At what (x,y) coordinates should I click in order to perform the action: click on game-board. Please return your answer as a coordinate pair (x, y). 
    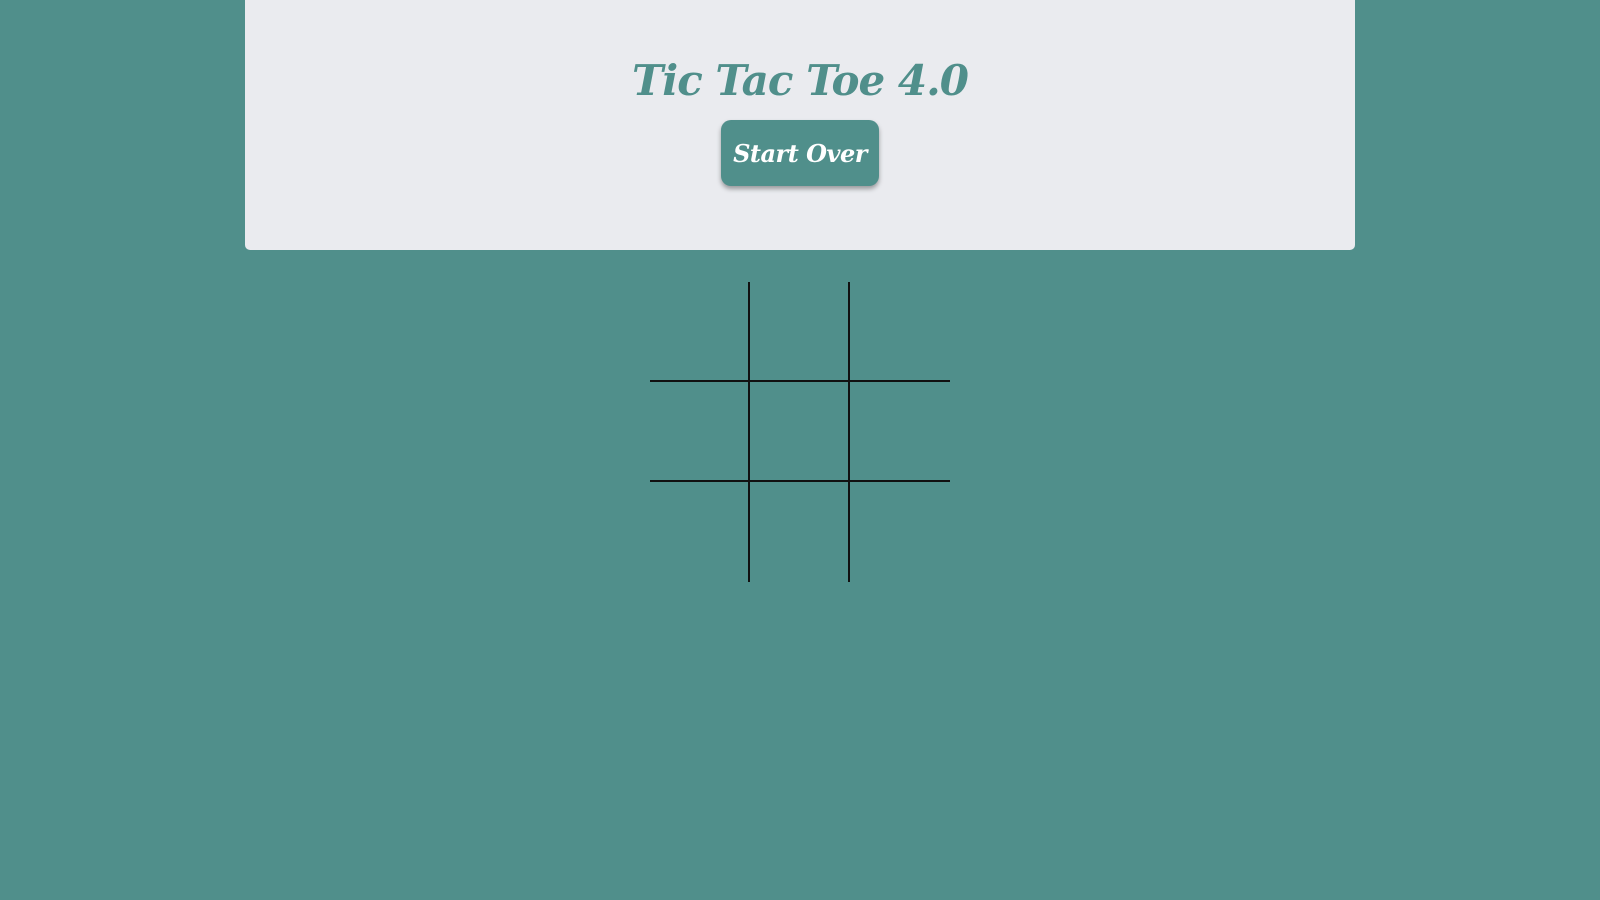
    Looking at the image, I should click on (800, 432).